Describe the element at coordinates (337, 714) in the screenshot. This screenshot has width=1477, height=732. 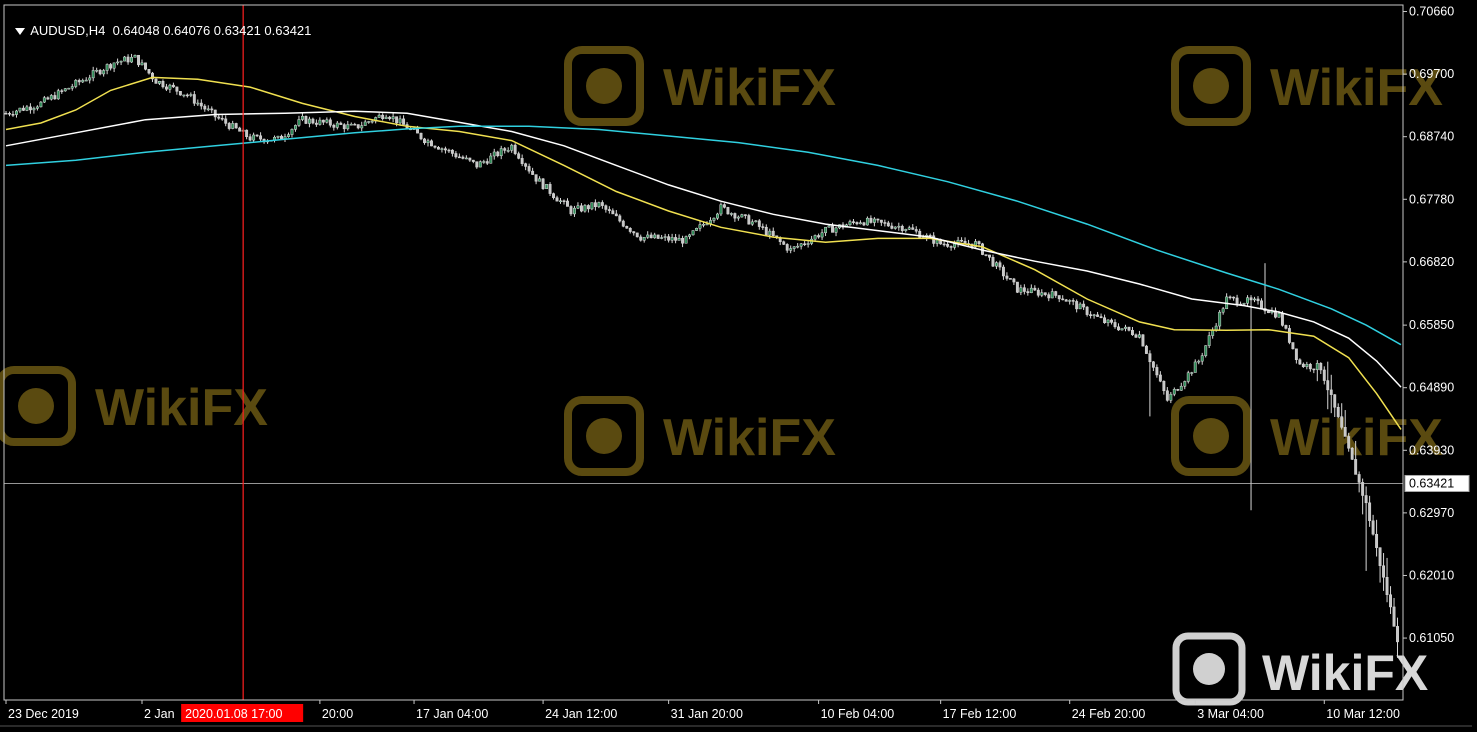
I see `time-tick-label: 20:00` at that location.